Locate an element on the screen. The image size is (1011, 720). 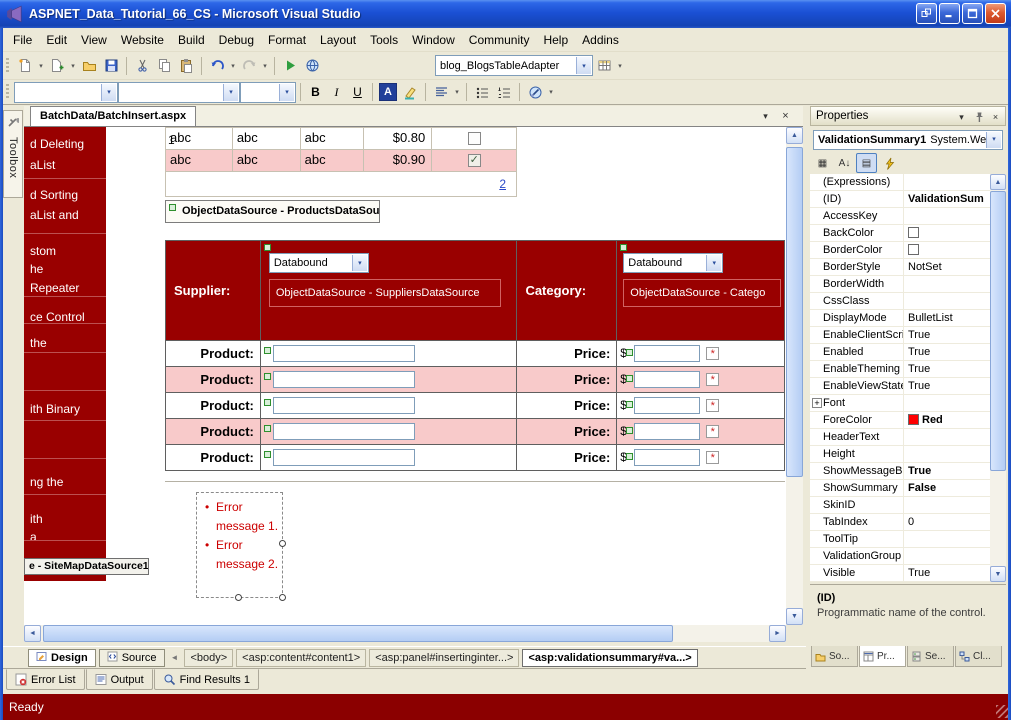
property-name: ShowSummary is located at coordinates (857, 488).